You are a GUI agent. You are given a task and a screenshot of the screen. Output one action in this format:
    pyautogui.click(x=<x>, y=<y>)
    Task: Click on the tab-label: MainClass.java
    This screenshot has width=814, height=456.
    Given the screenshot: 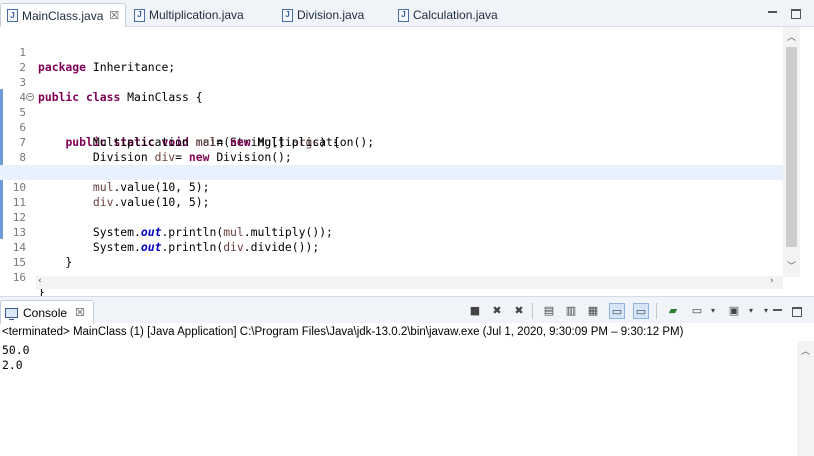 What is the action you would take?
    pyautogui.click(x=63, y=15)
    